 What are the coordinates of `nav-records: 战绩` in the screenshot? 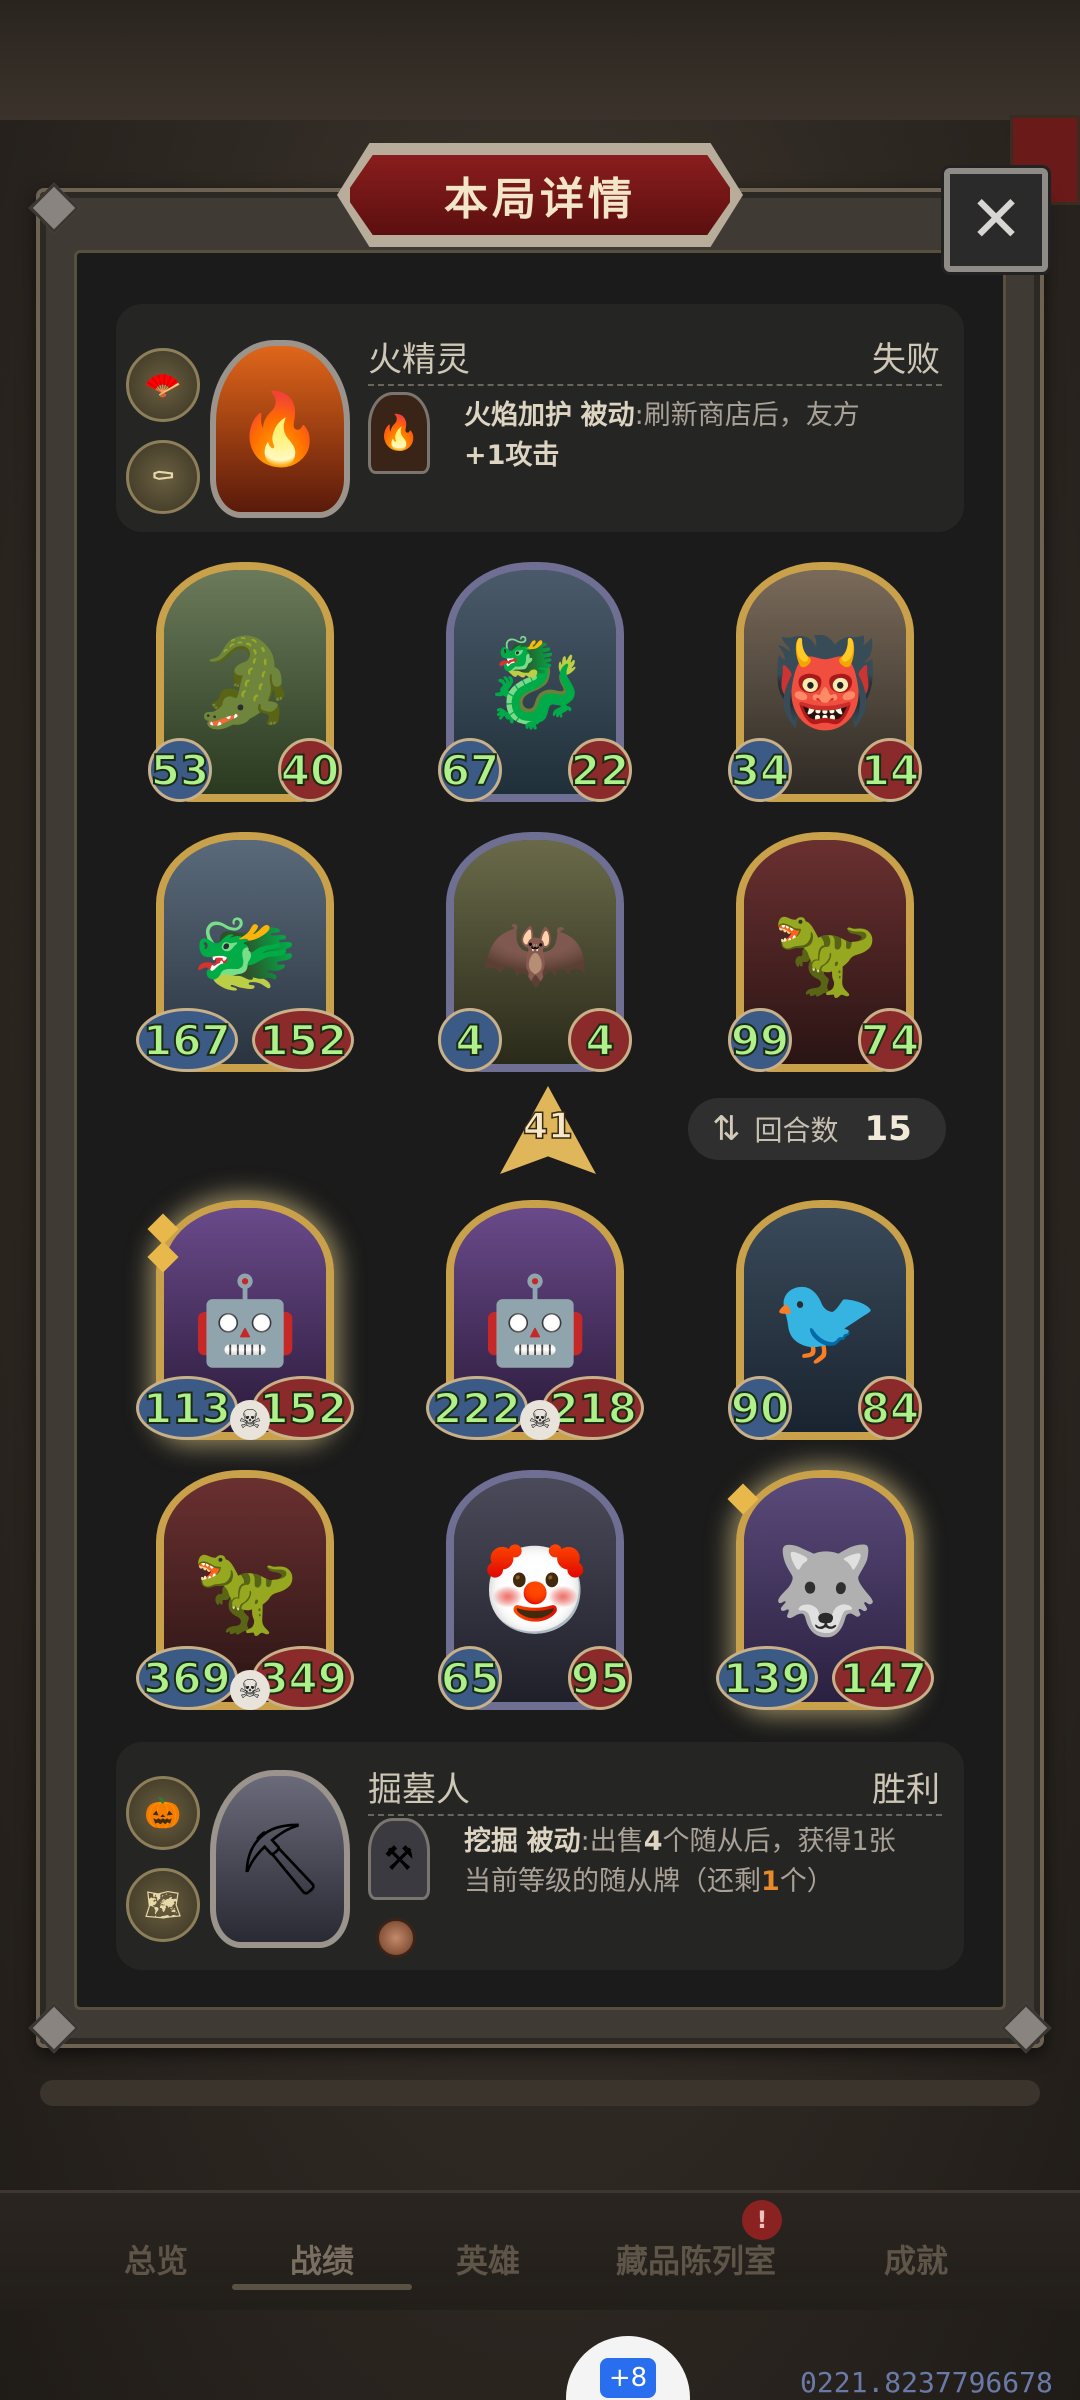 It's located at (322, 2259).